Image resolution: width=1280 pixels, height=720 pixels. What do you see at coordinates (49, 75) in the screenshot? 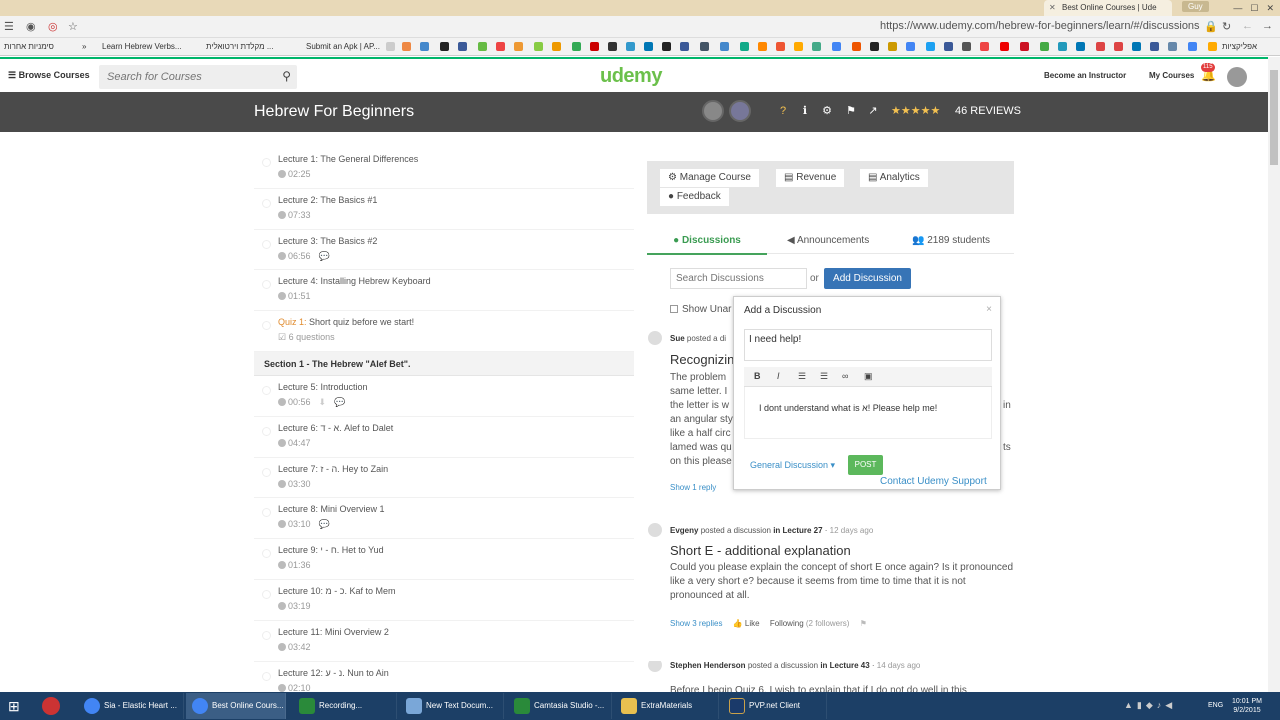
I see `browse-courses-button: ☰ Browse Courses` at bounding box center [49, 75].